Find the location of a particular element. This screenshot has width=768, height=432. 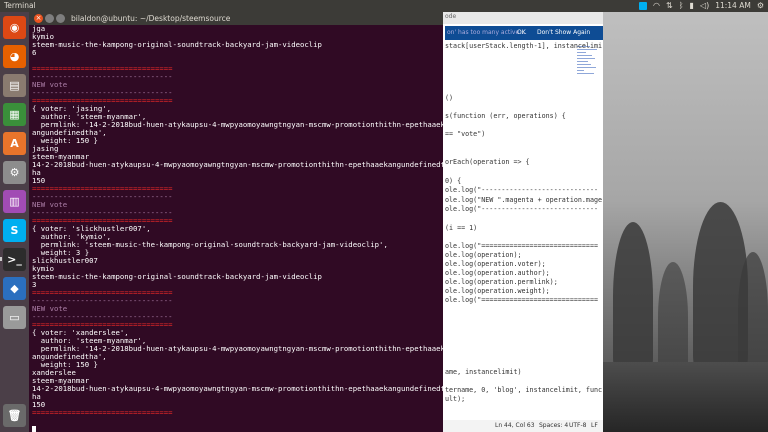

skype-tray-icon is located at coordinates (643, 6).